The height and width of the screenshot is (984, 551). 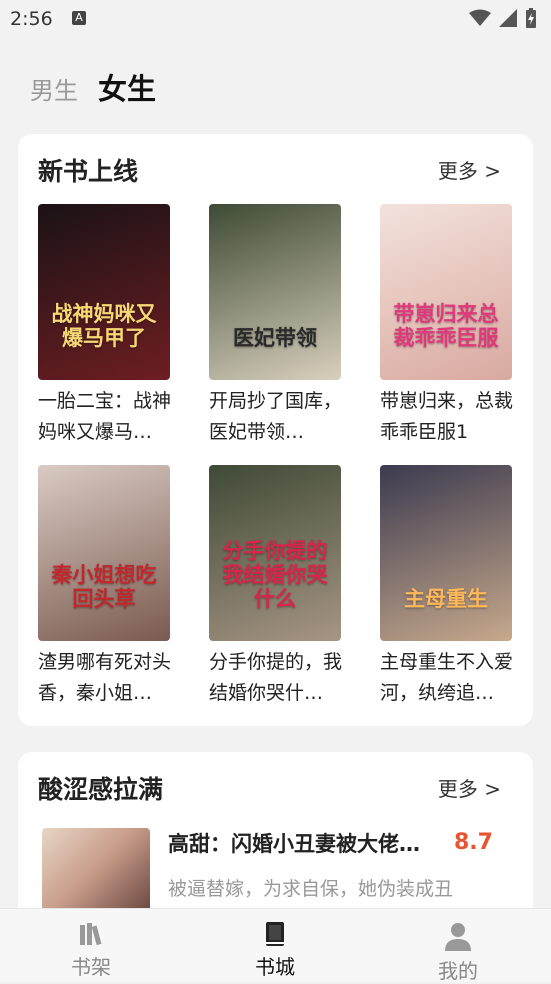 I want to click on bookshelf-icon, so click(x=91, y=934).